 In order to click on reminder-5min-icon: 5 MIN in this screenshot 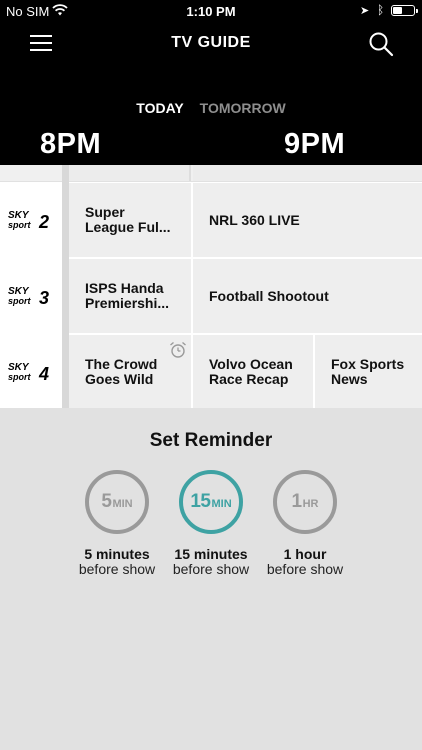, I will do `click(117, 502)`.